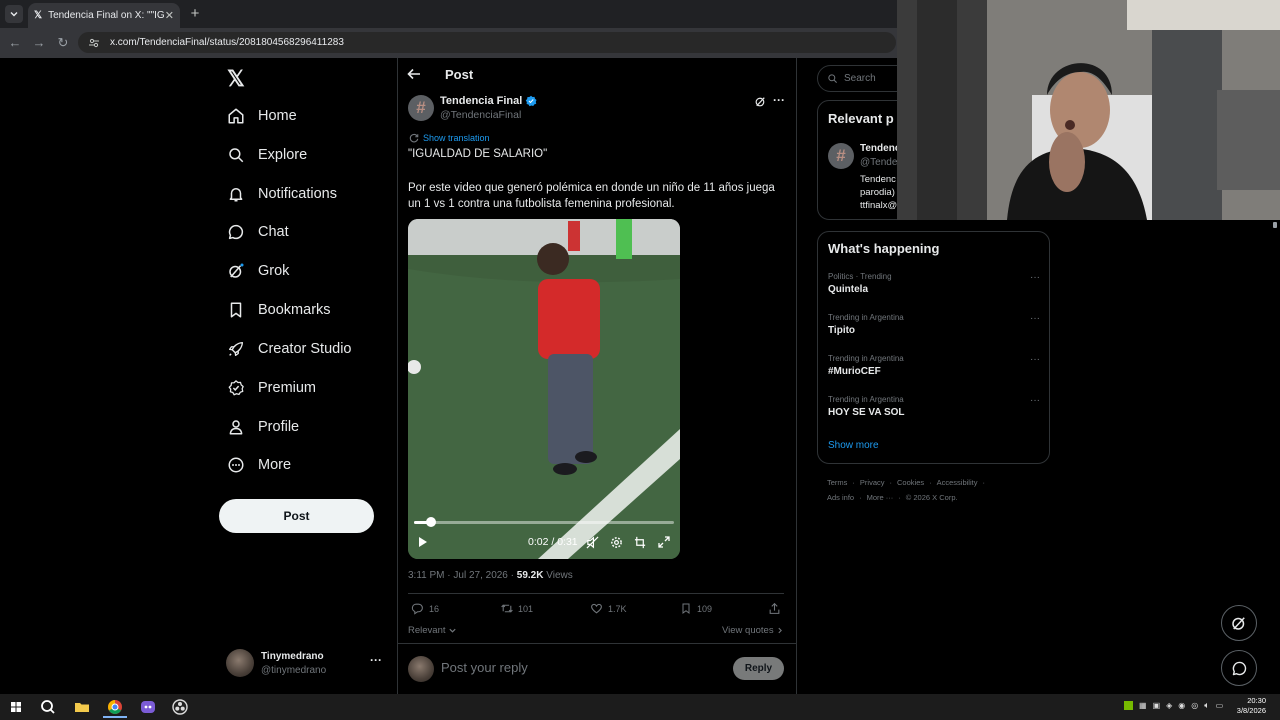  Describe the element at coordinates (415, 75) in the screenshot. I see `back-arrow-icon` at that location.